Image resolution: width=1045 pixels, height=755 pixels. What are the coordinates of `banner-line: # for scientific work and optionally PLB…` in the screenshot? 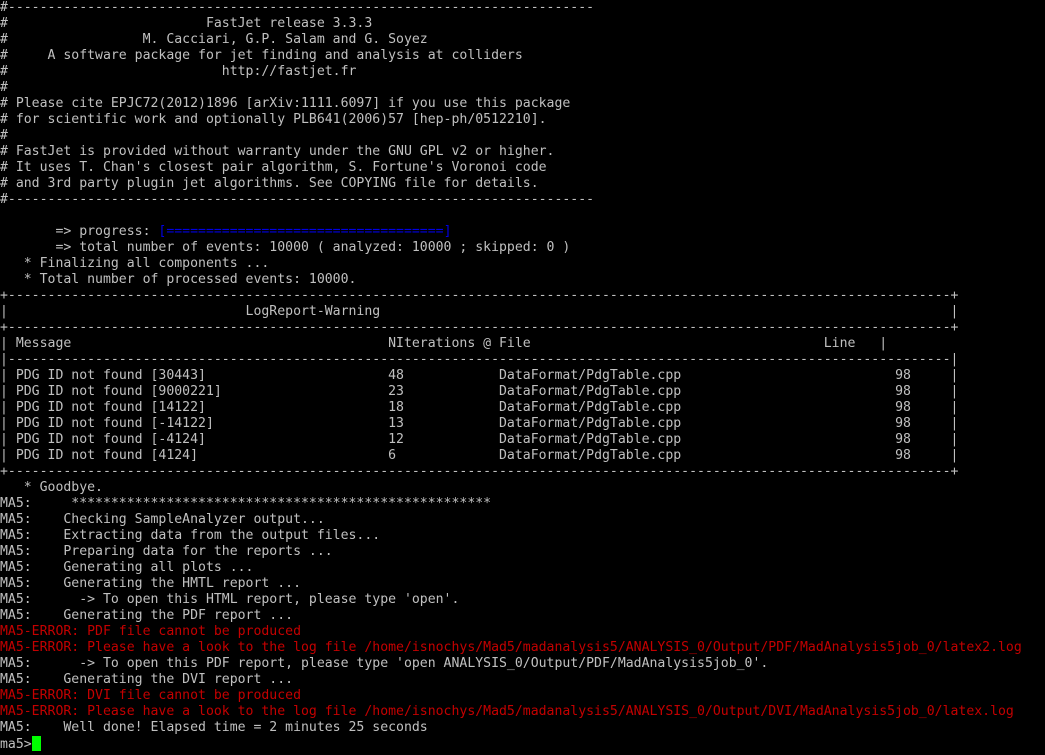 It's located at (273, 119).